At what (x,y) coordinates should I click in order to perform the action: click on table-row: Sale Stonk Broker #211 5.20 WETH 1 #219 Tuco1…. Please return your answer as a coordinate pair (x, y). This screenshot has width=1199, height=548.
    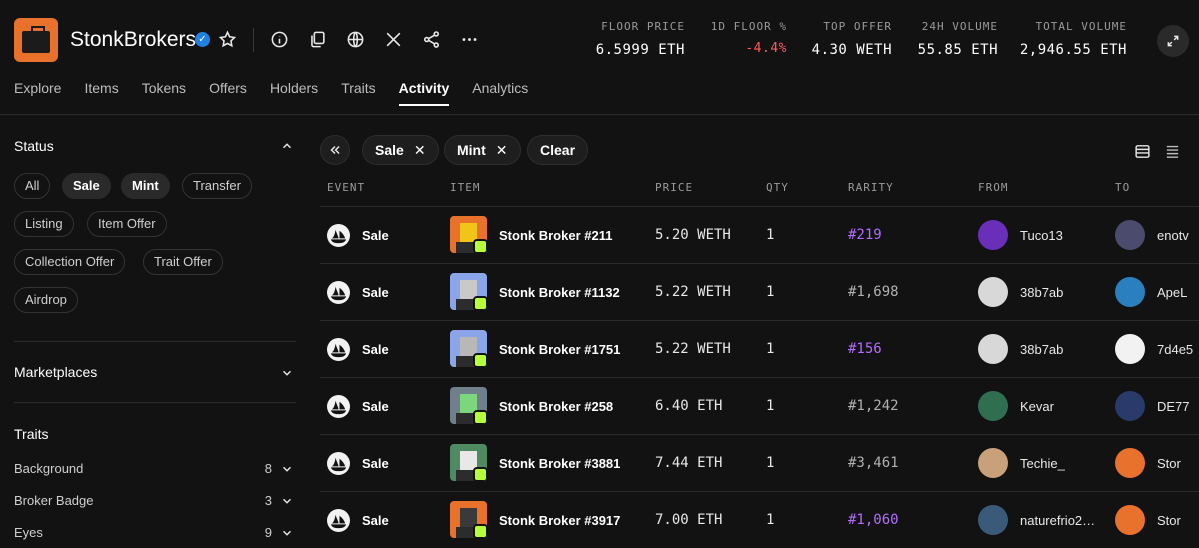
    Looking at the image, I should click on (759, 234).